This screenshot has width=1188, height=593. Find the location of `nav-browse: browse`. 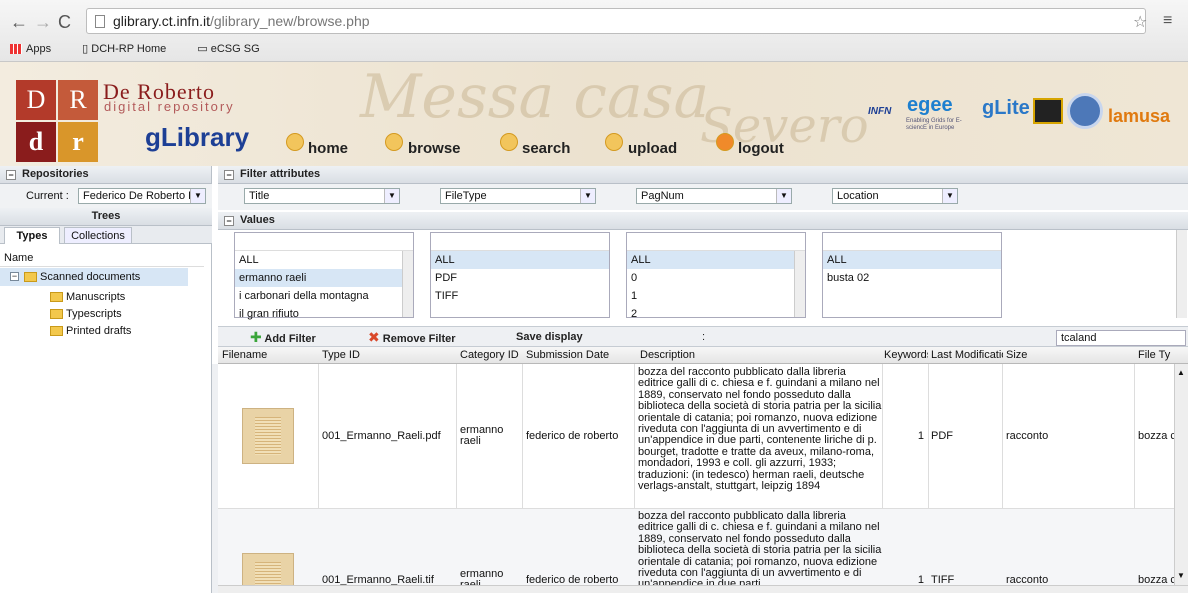

nav-browse: browse is located at coordinates (434, 148).